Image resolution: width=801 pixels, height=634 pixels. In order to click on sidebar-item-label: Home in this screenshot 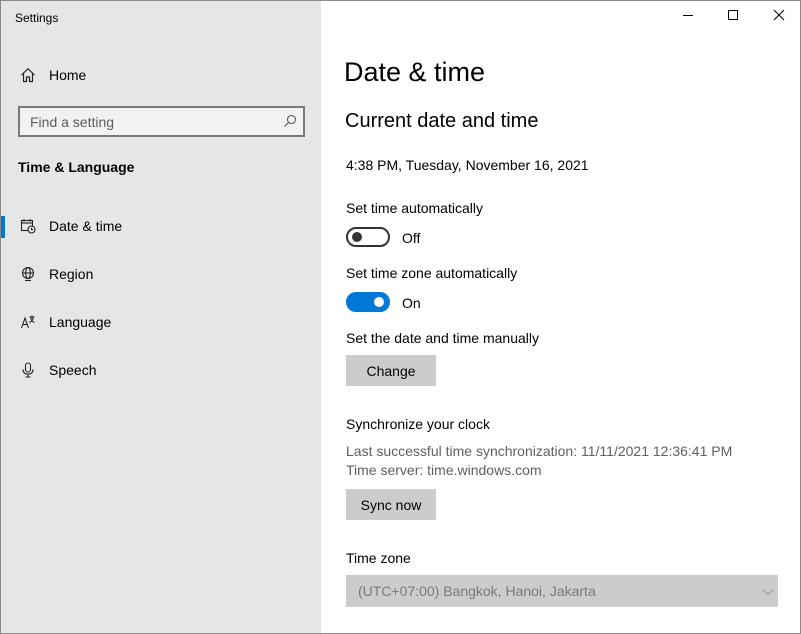, I will do `click(68, 75)`.